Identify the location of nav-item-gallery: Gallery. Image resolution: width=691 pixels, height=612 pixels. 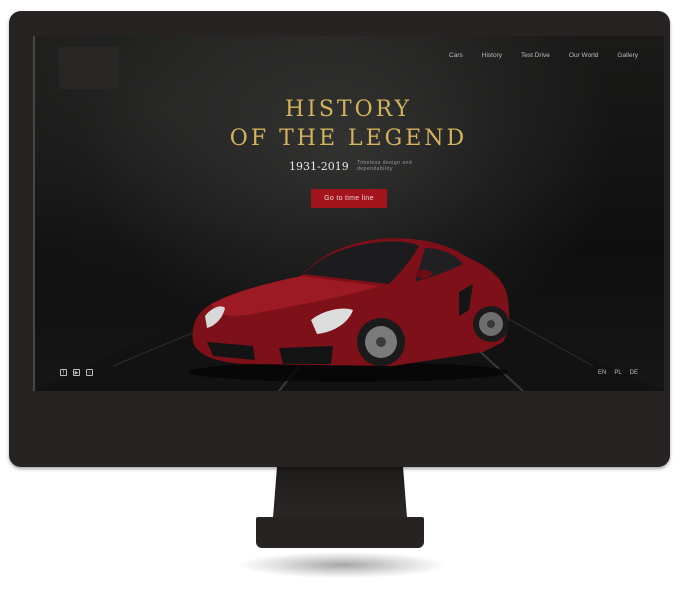
(627, 55).